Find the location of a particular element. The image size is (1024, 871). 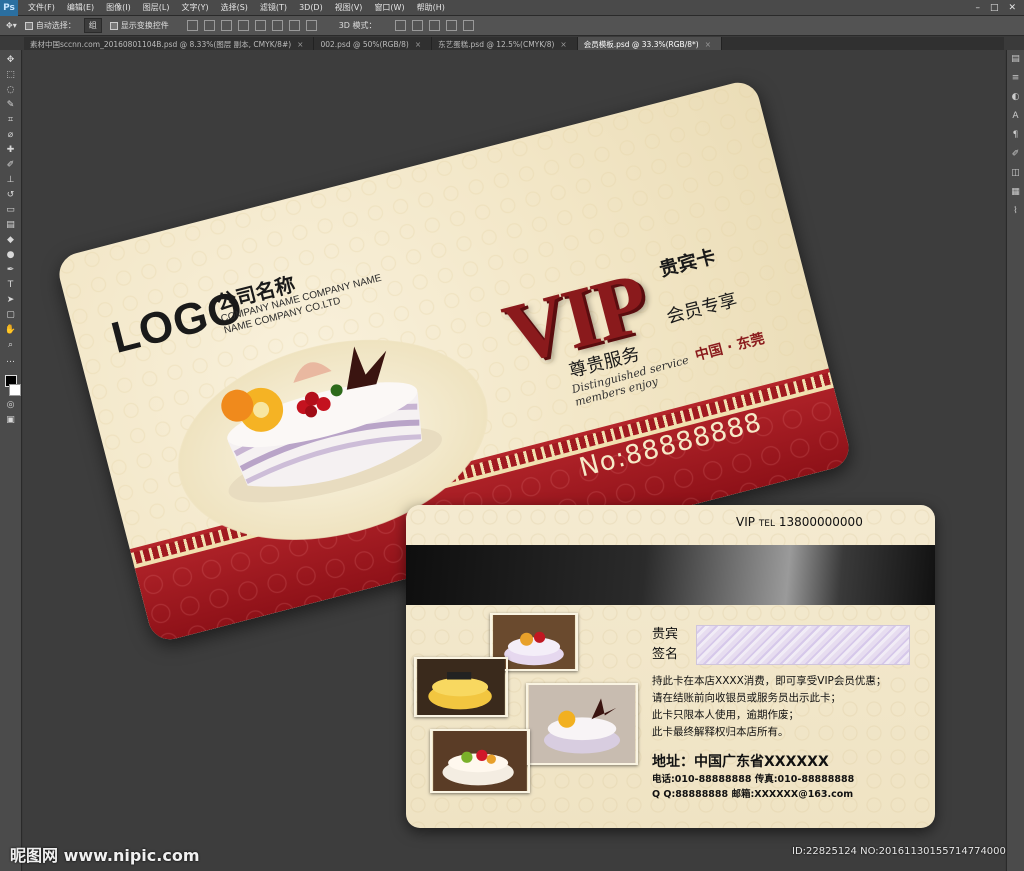

rotate-3d-icon is located at coordinates (400, 25).